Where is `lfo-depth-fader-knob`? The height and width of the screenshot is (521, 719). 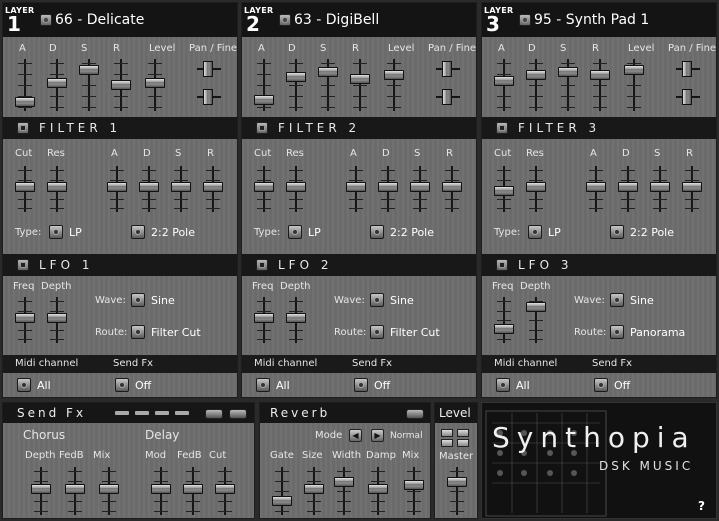 lfo-depth-fader-knob is located at coordinates (57, 318).